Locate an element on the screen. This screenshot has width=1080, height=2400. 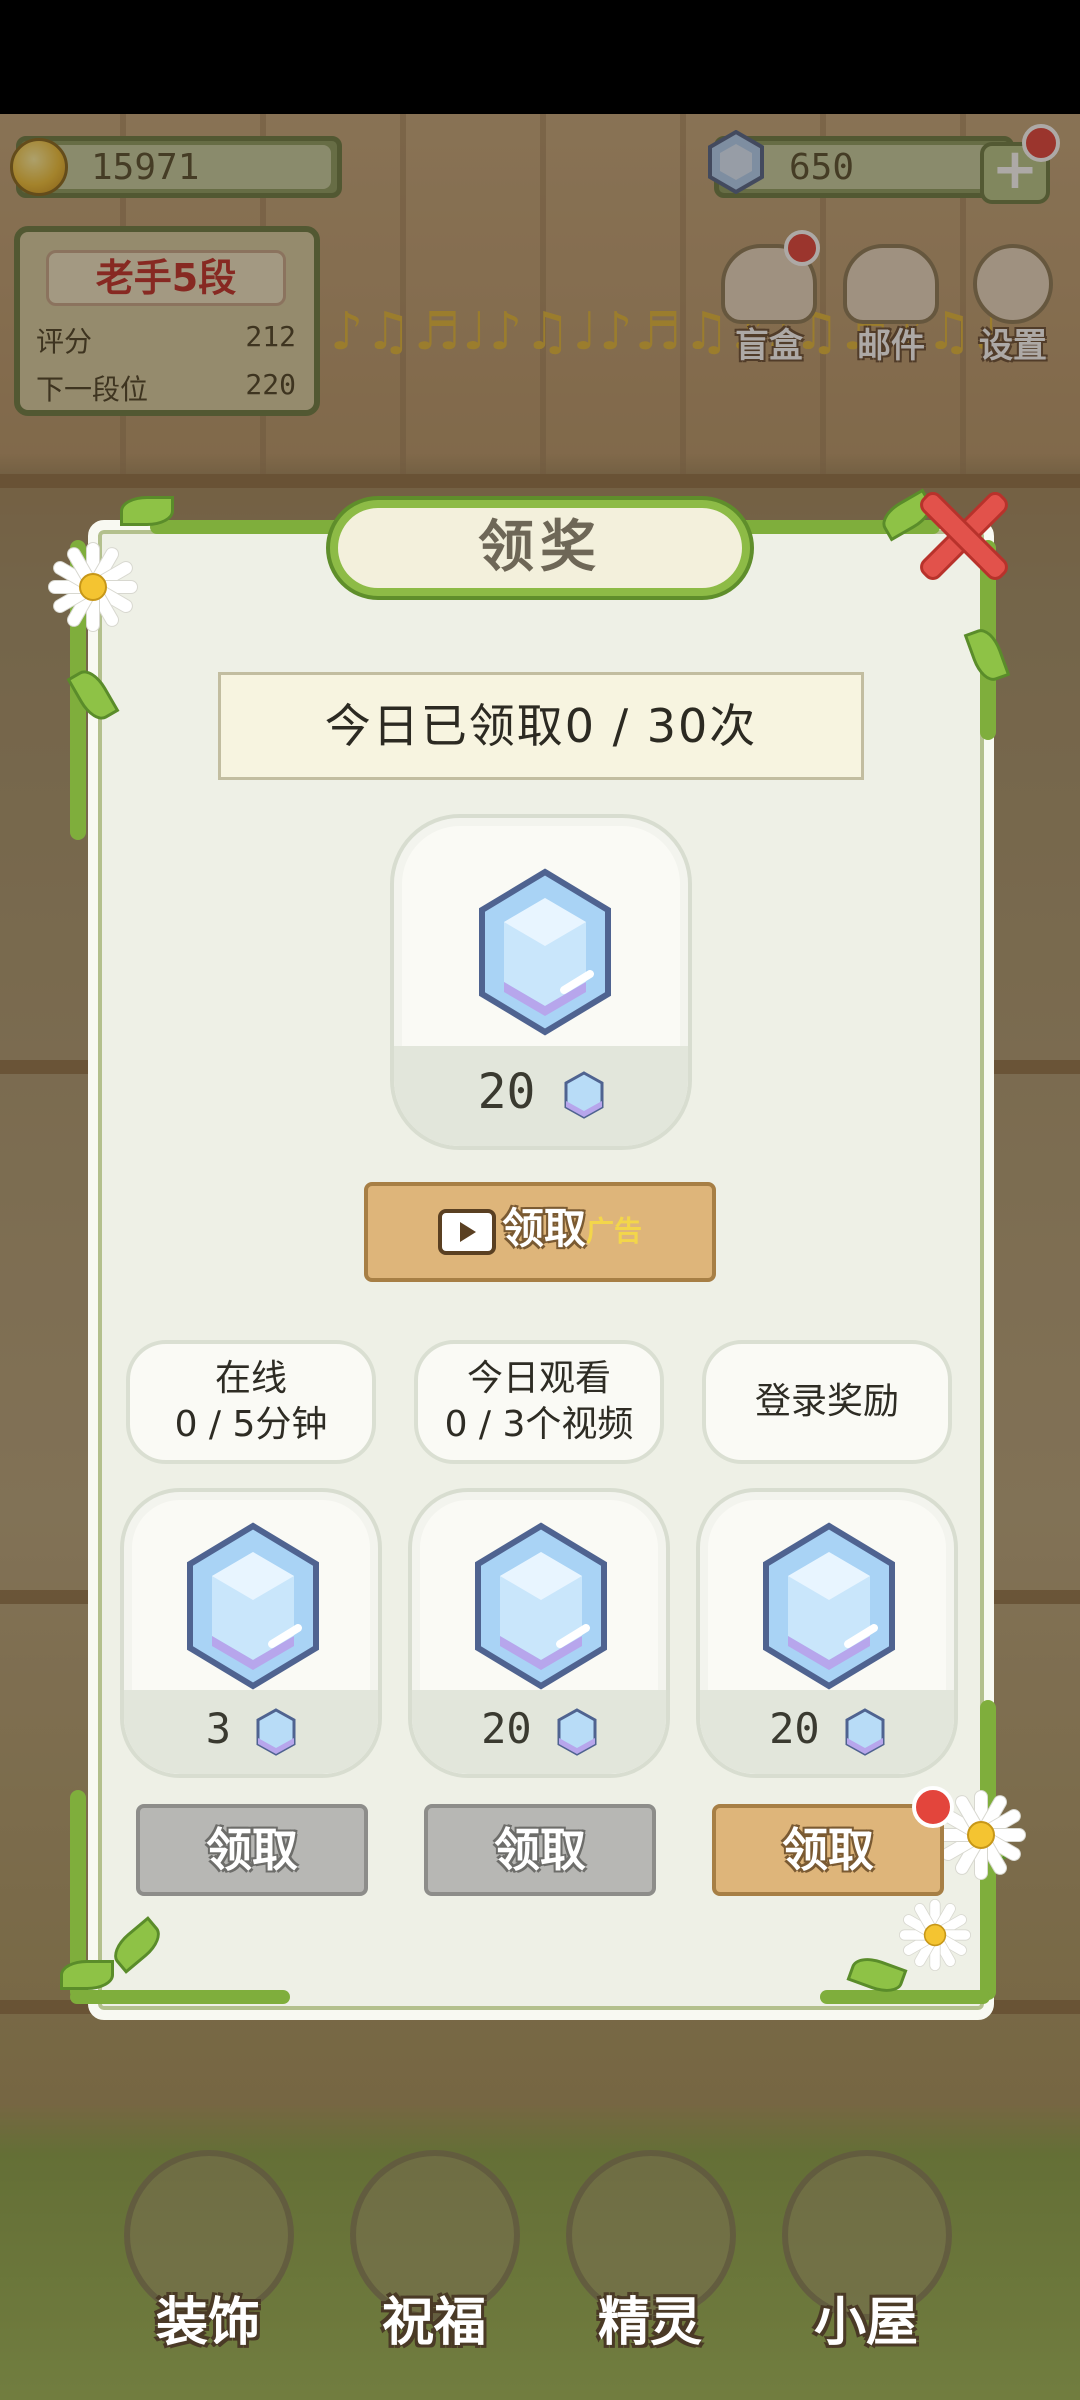
nav-spirit: 精灵 is located at coordinates (650, 2251).